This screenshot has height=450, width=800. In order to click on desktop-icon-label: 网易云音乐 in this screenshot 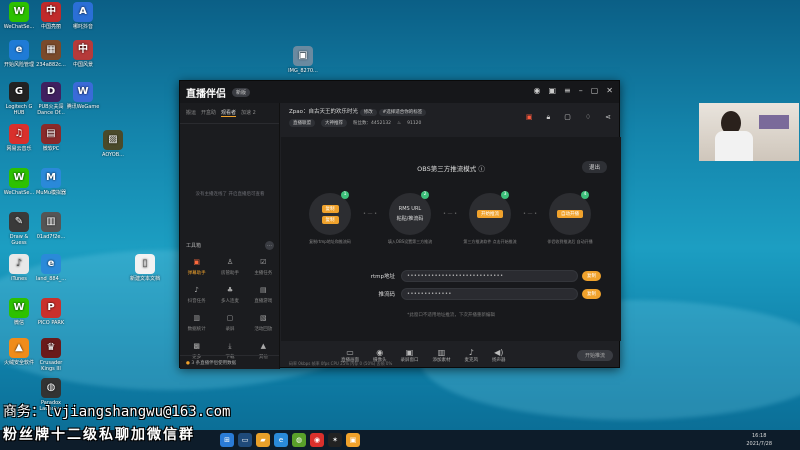, I will do `click(19, 149)`.